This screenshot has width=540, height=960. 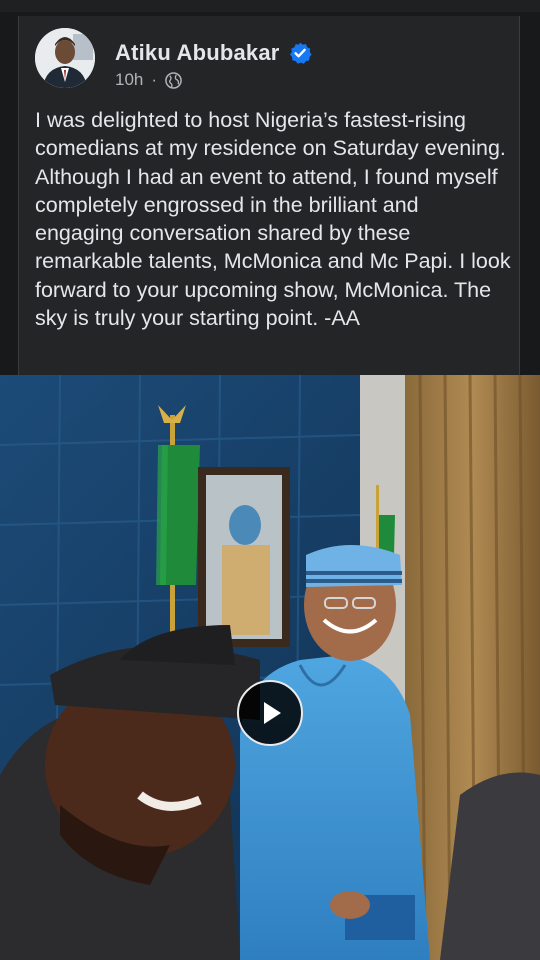 I want to click on avatar-photo, so click(x=65, y=58).